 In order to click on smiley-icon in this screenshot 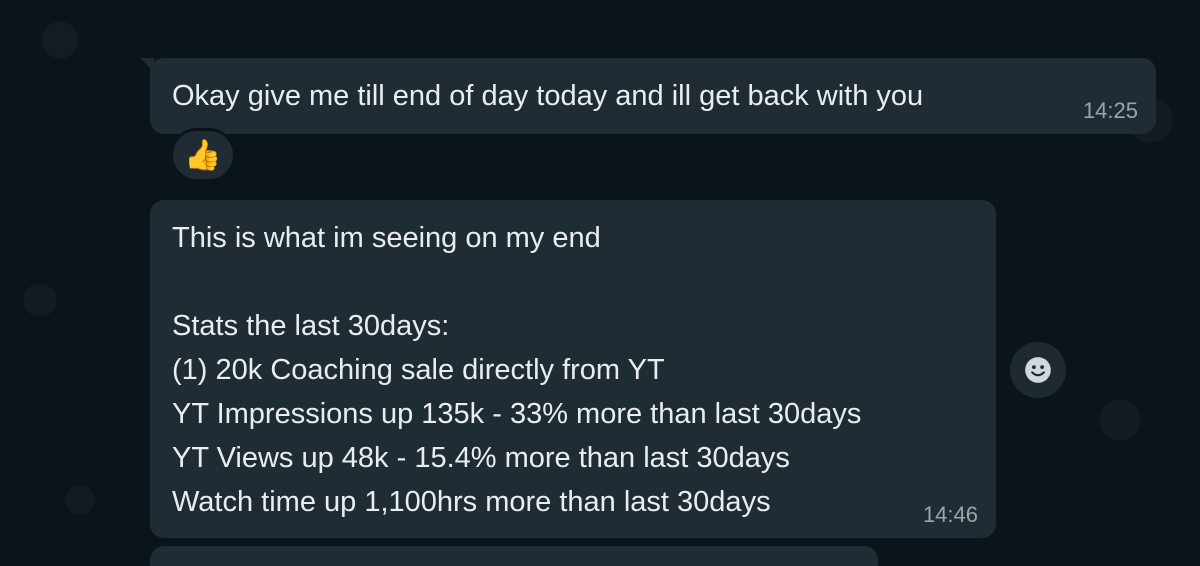, I will do `click(1038, 370)`.